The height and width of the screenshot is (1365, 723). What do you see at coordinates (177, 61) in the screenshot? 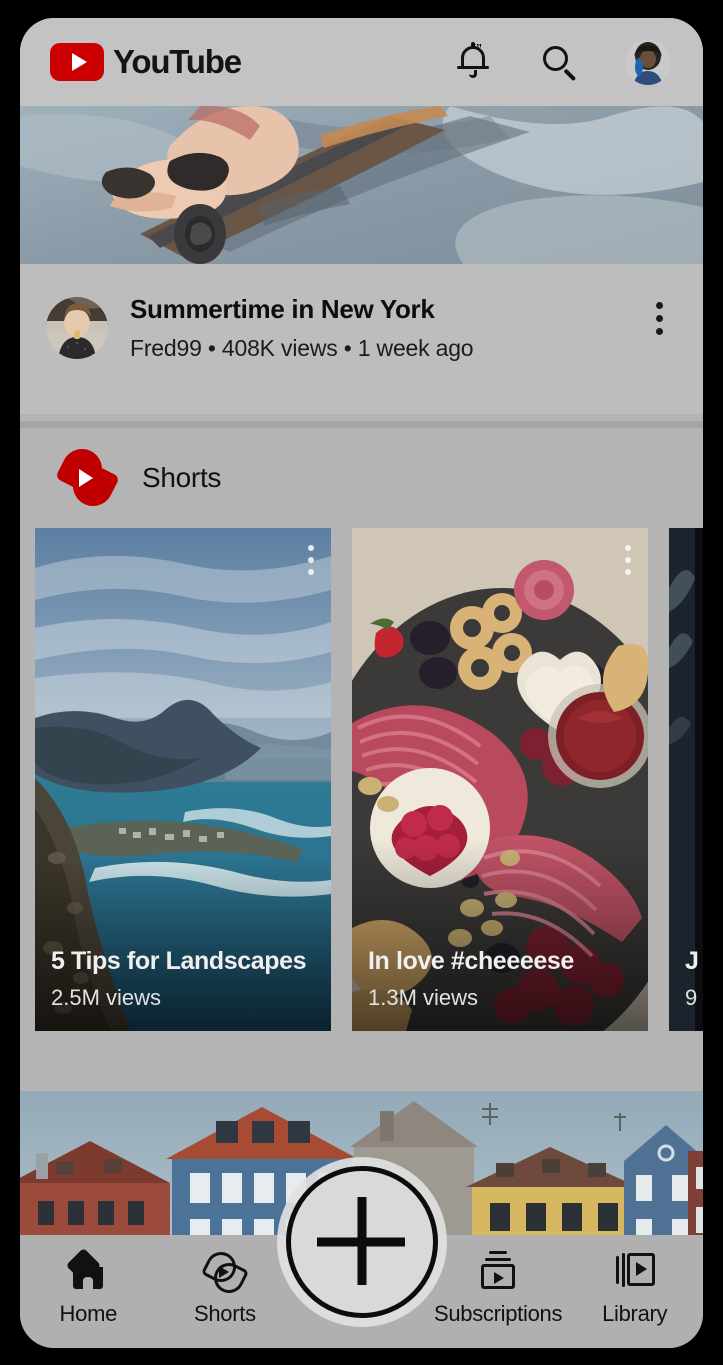
I see `youtube-wordmark: YouTube` at bounding box center [177, 61].